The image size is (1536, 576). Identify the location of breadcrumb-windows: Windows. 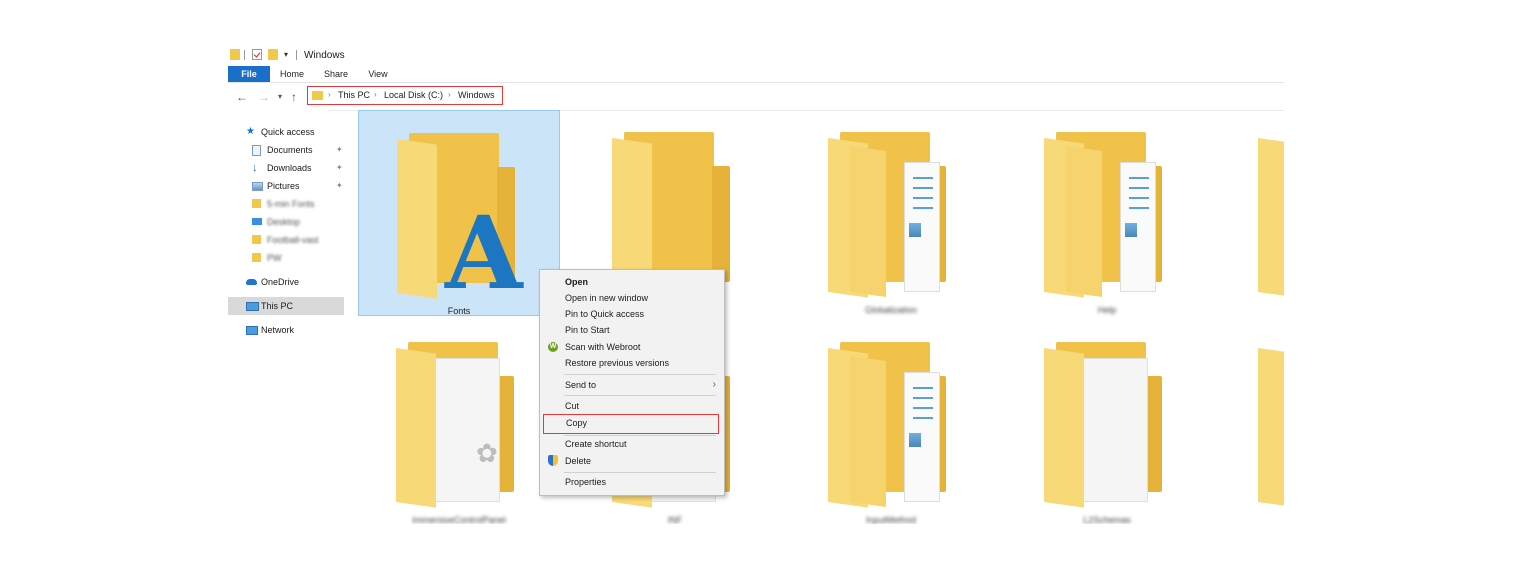
(476, 95).